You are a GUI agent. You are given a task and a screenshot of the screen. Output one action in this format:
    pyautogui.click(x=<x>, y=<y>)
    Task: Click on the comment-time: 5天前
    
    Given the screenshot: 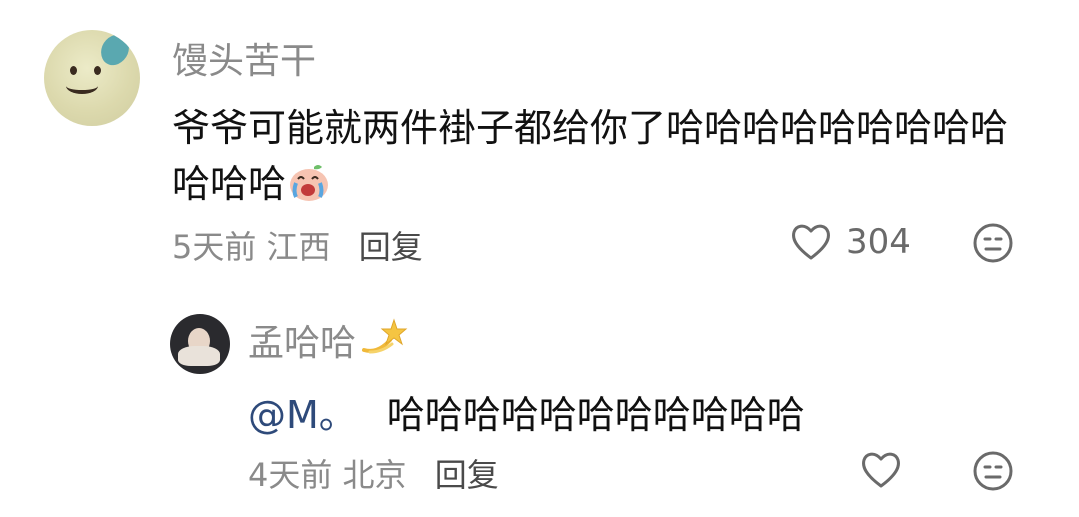 What is the action you would take?
    pyautogui.click(x=214, y=247)
    